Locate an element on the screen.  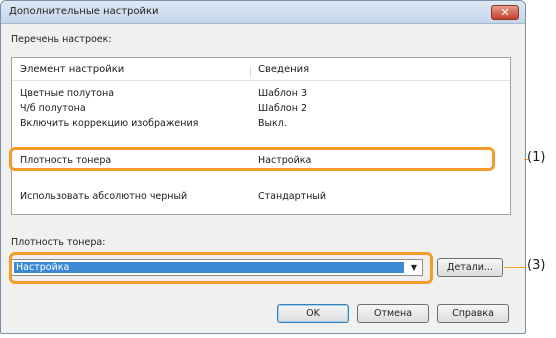
list-header: Элемент настройки Сведения is located at coordinates (261, 72).